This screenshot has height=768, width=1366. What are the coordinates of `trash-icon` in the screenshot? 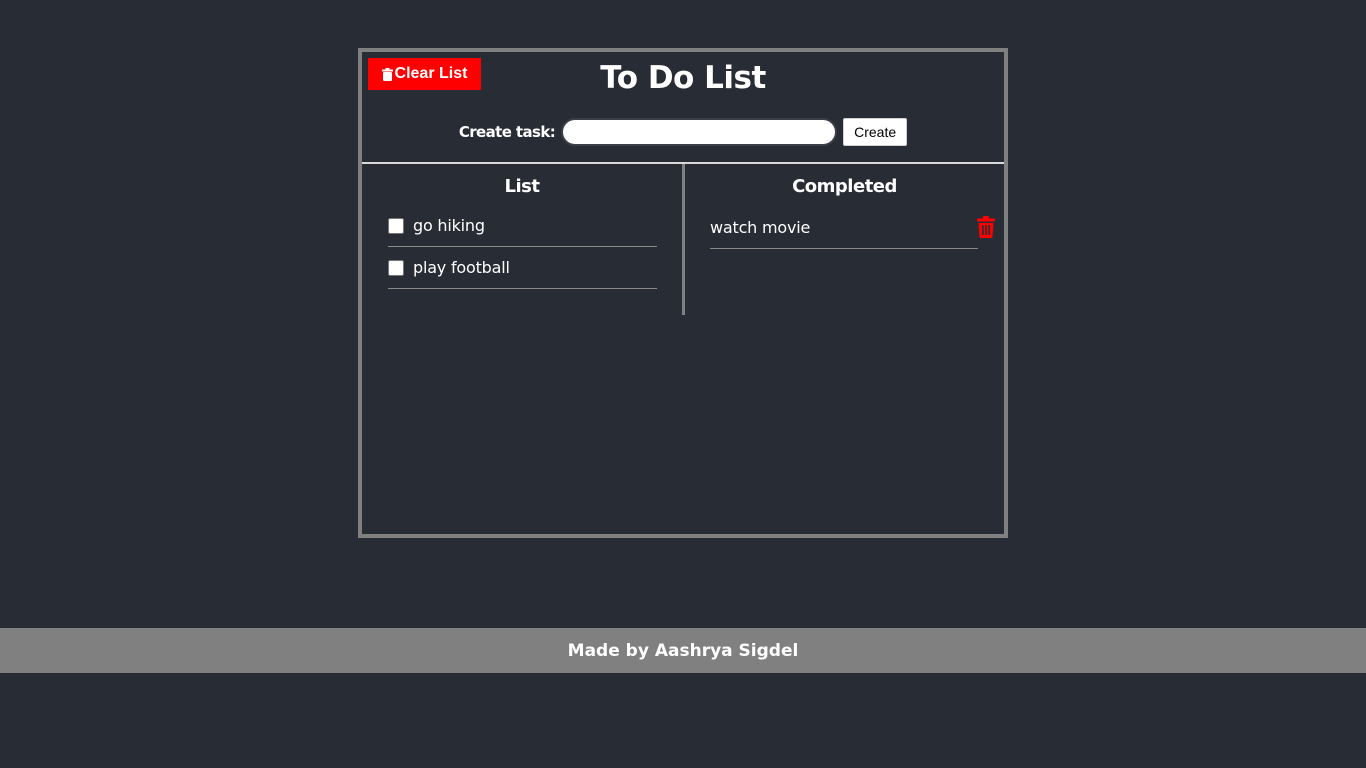 It's located at (986, 229).